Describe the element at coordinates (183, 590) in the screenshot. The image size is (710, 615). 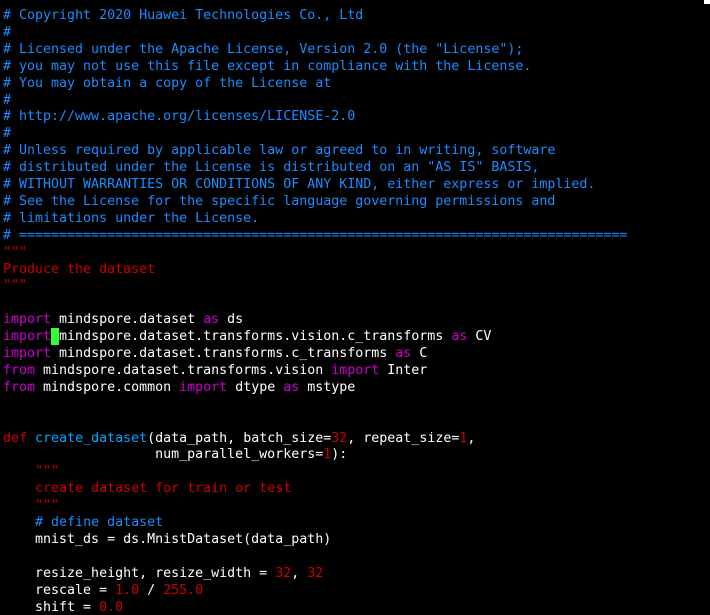
I see `code-token-number: 255.0` at that location.